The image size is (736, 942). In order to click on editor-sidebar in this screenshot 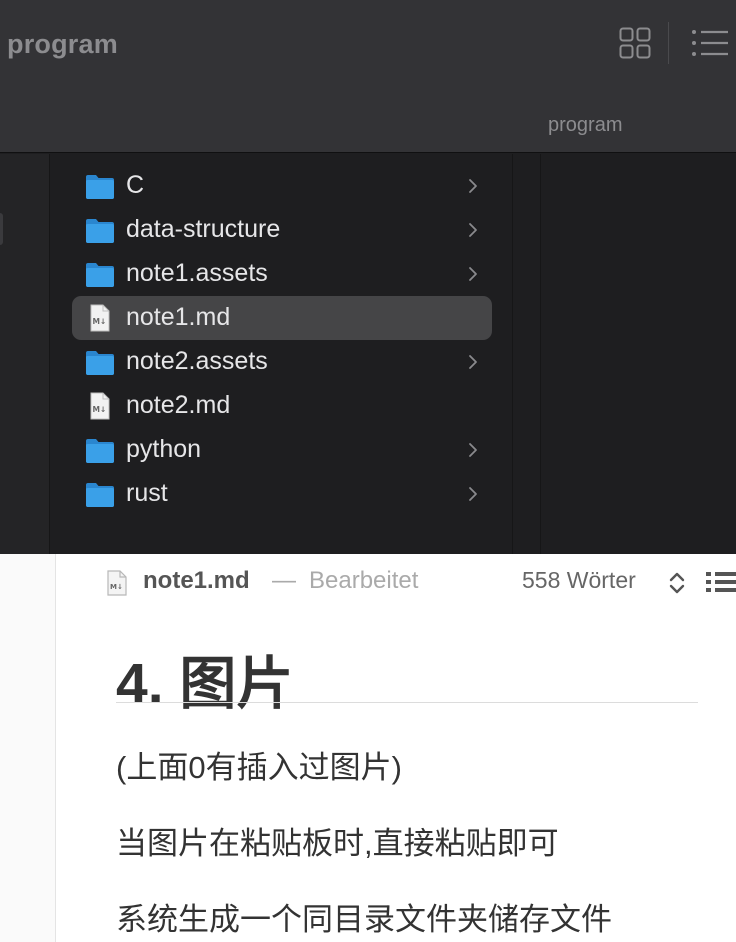, I will do `click(28, 748)`.